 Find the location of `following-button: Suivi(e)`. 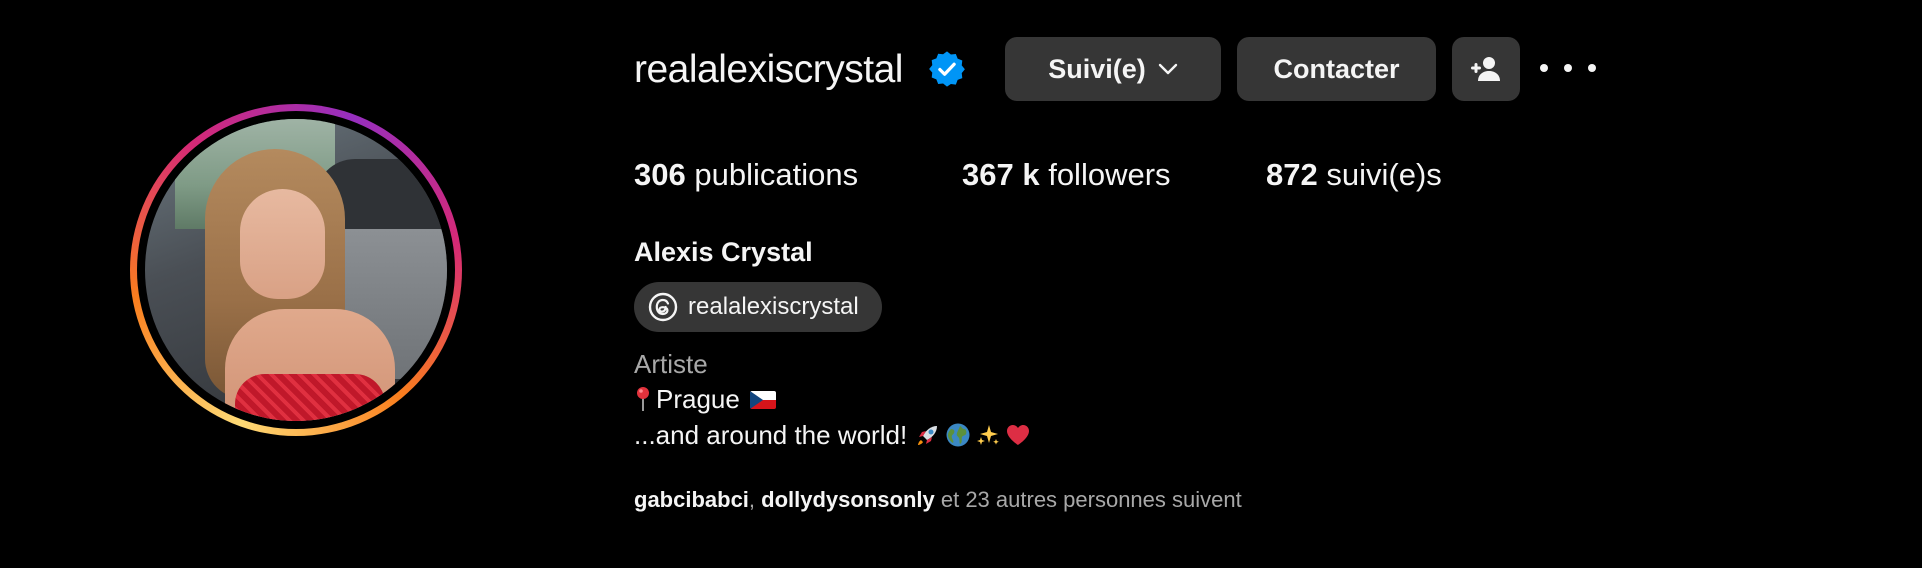

following-button: Suivi(e) is located at coordinates (1113, 69).